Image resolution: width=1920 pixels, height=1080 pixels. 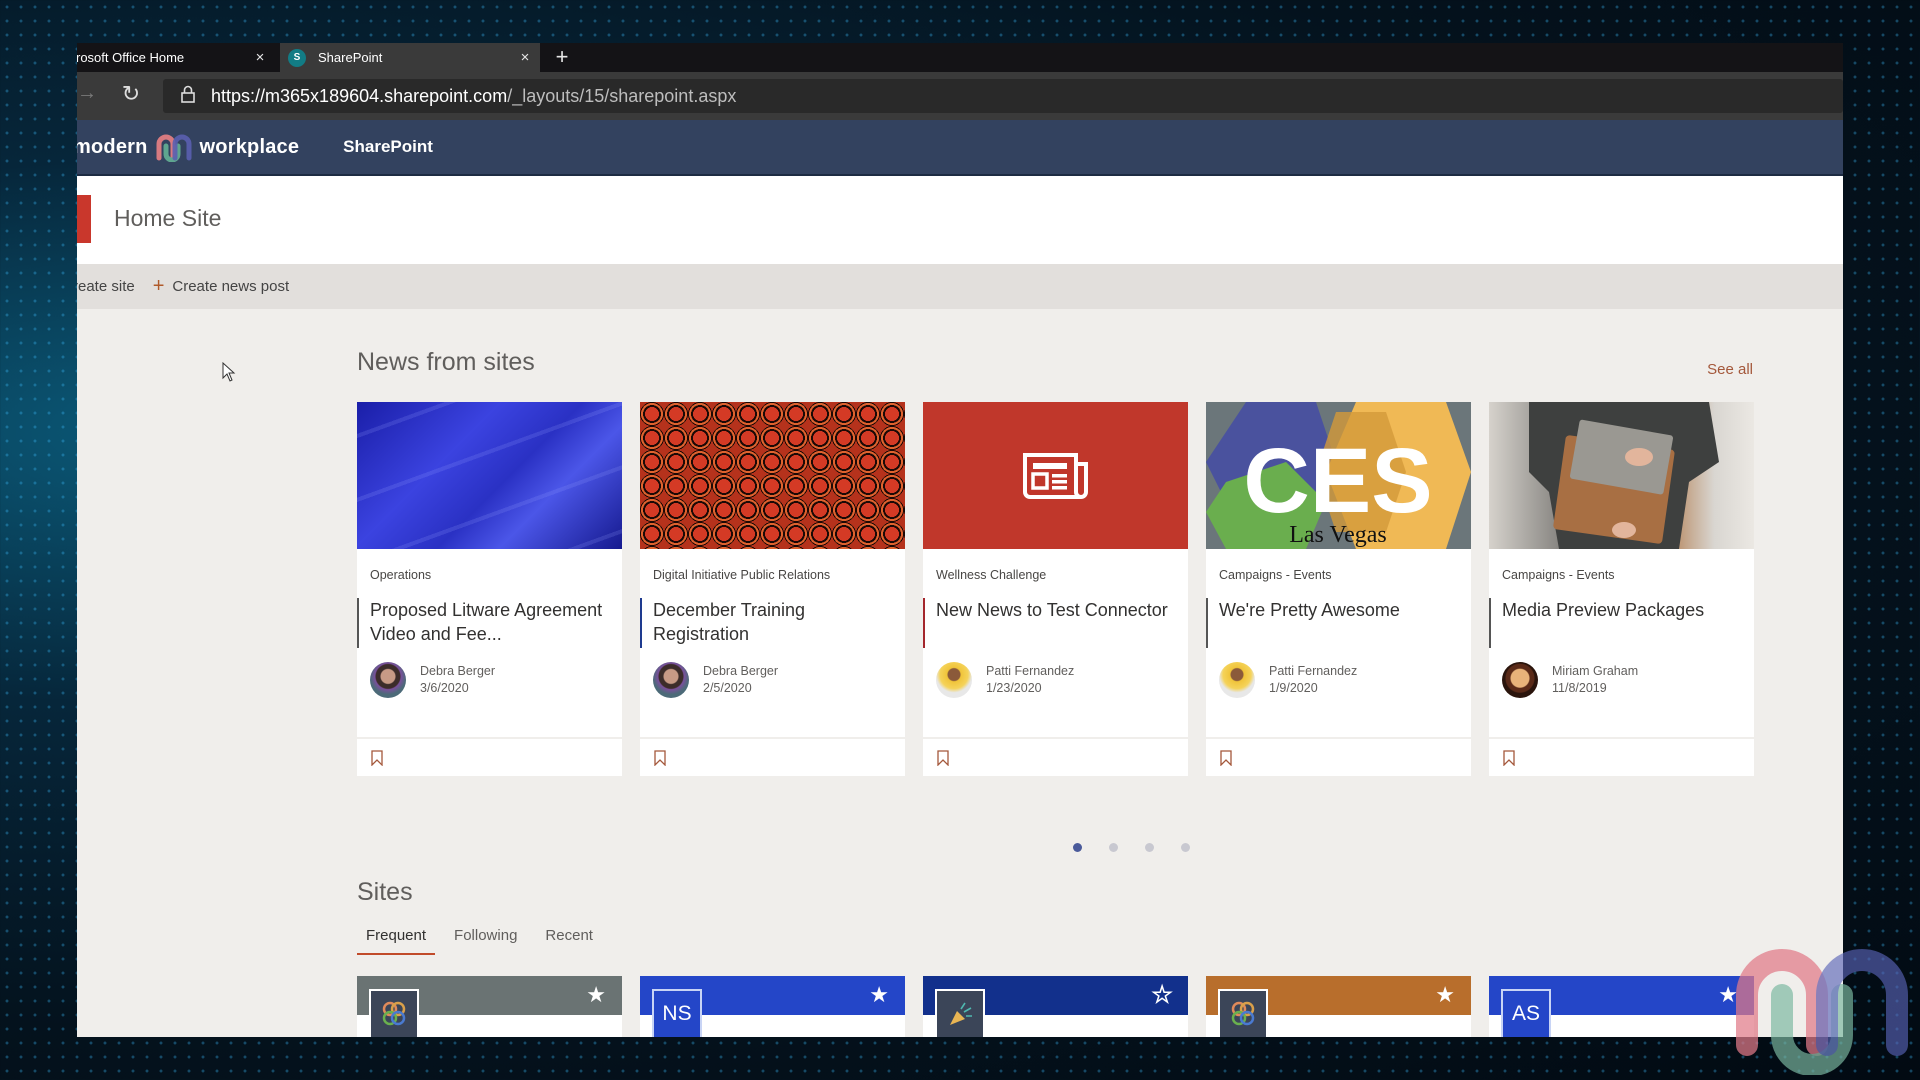 What do you see at coordinates (396, 938) in the screenshot?
I see `tab-frequent: Frequent` at bounding box center [396, 938].